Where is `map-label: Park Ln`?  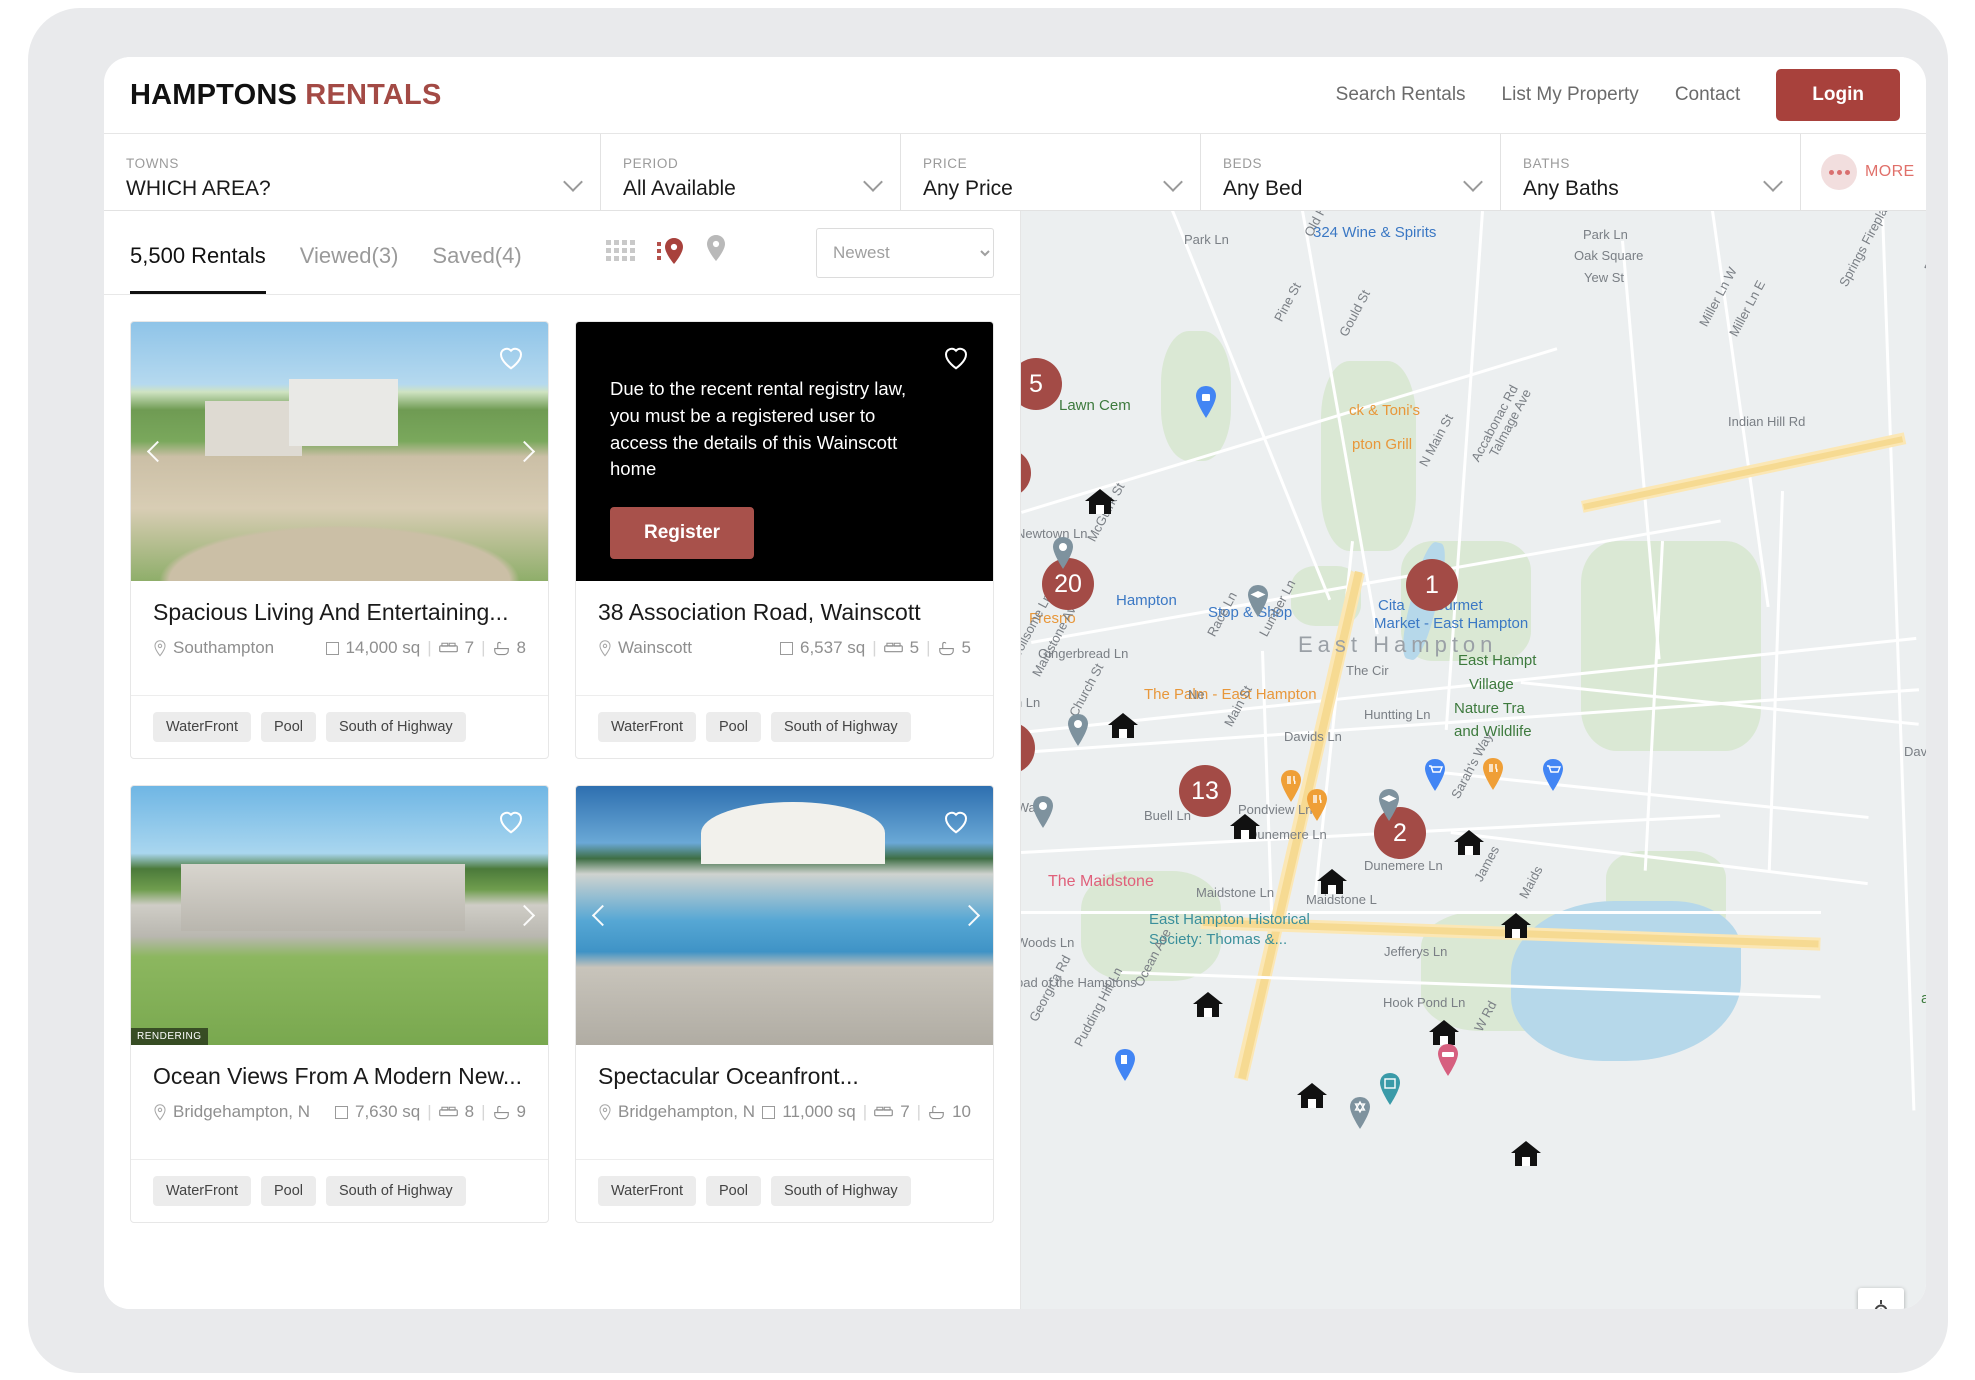 map-label: Park Ln is located at coordinates (1605, 234).